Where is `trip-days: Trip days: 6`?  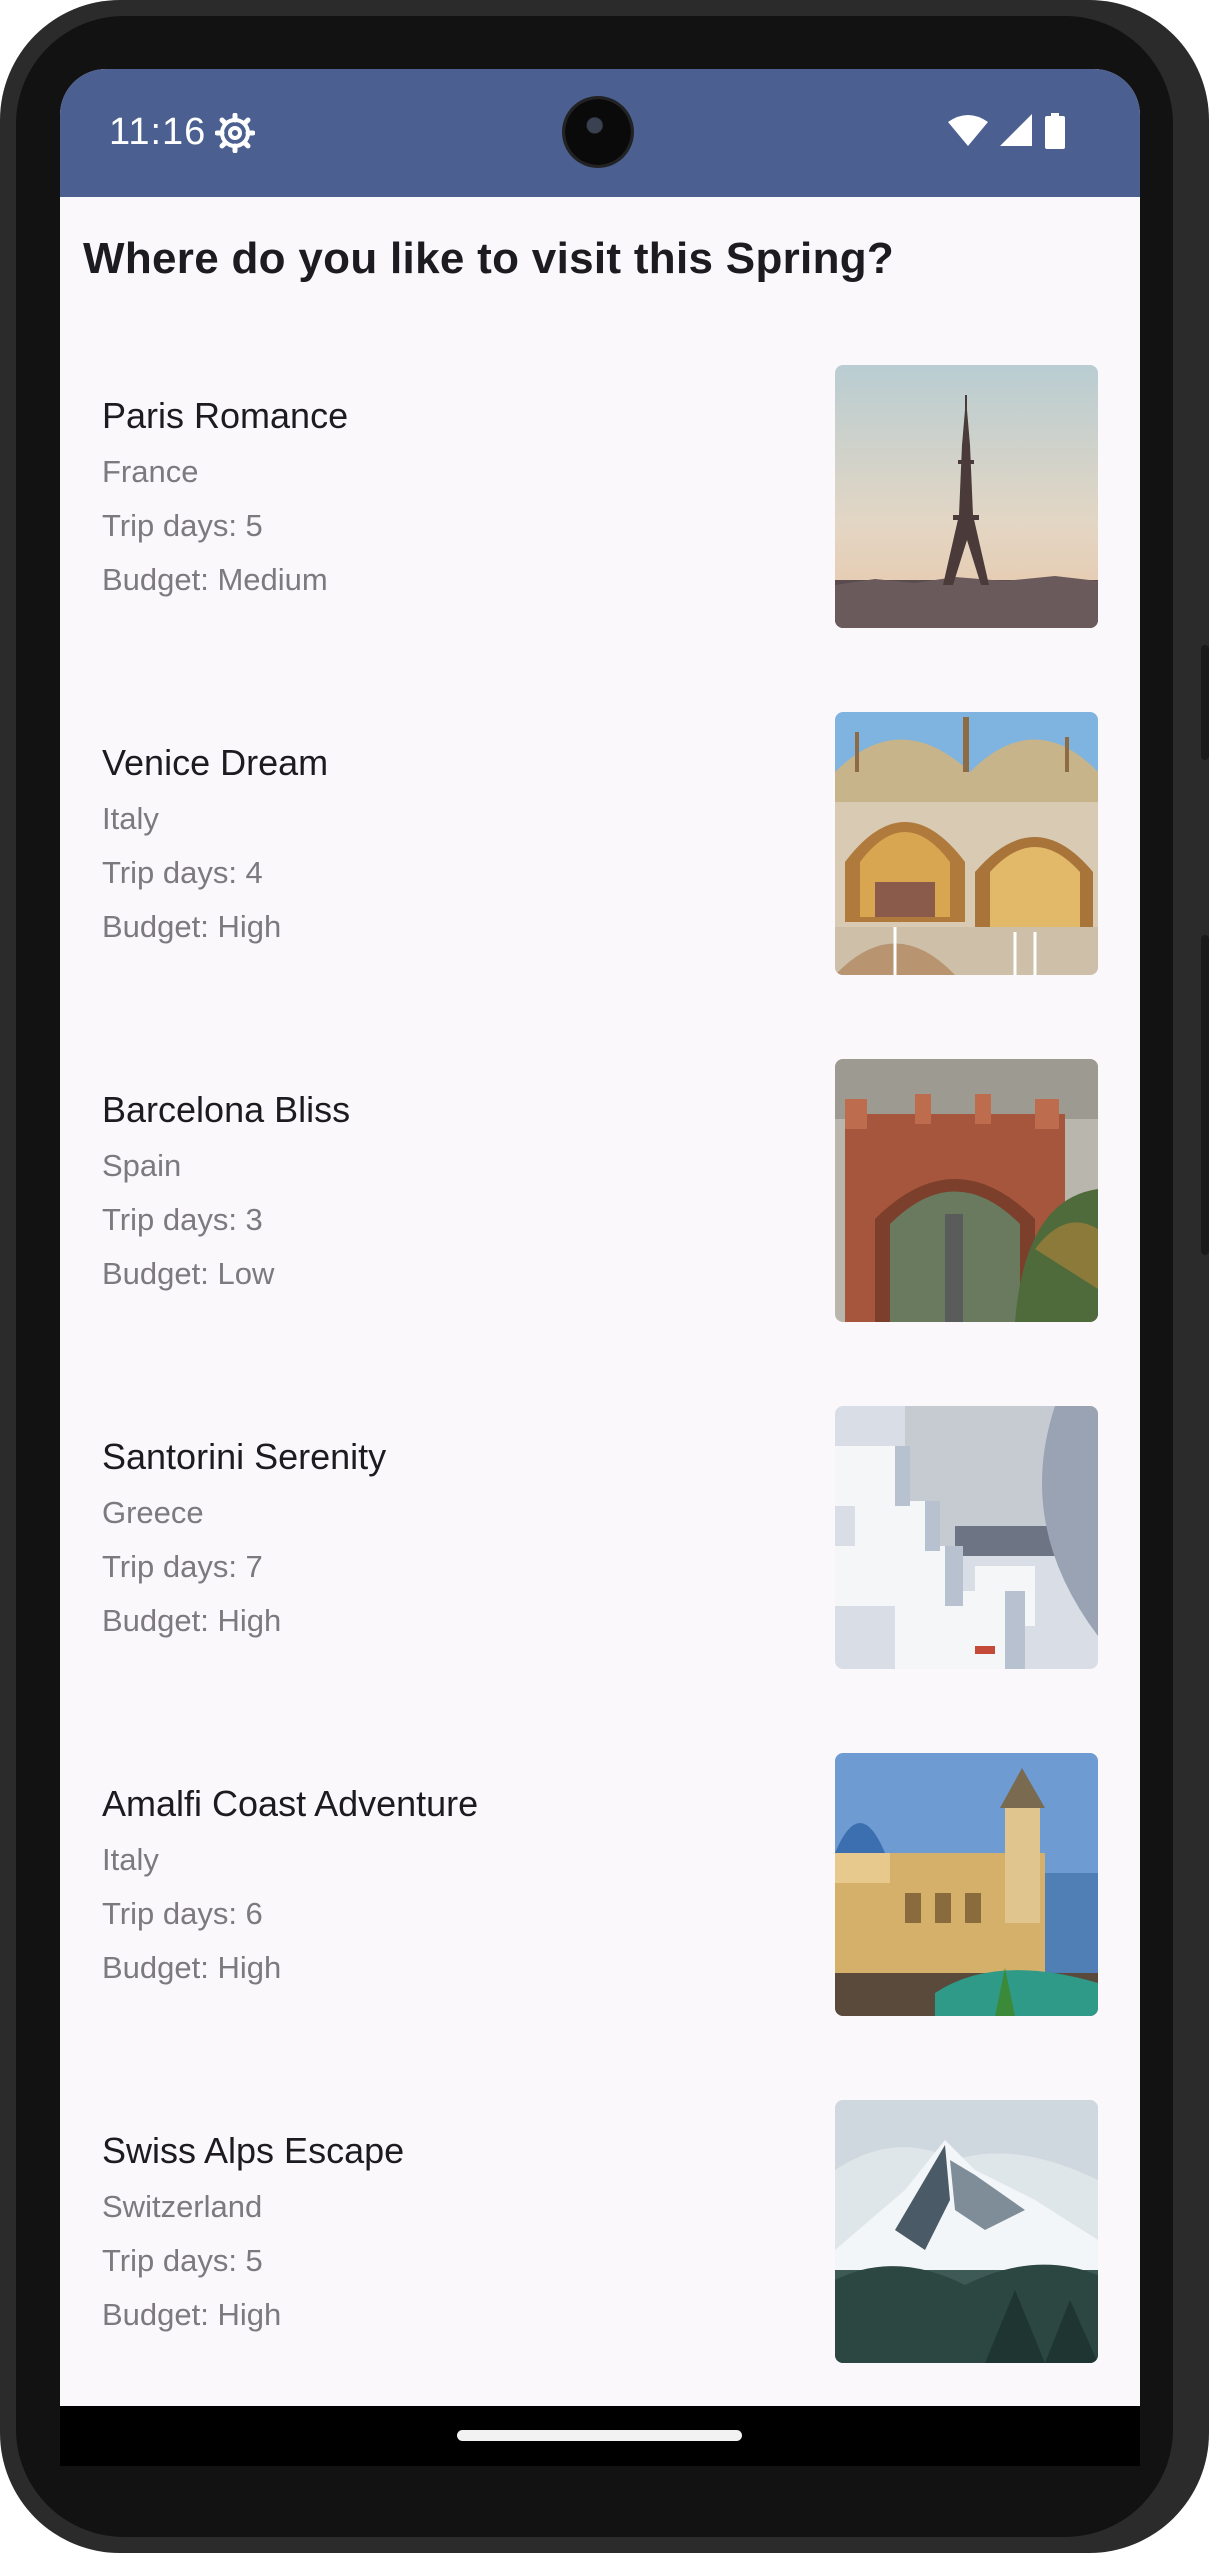 trip-days: Trip days: 6 is located at coordinates (182, 1913).